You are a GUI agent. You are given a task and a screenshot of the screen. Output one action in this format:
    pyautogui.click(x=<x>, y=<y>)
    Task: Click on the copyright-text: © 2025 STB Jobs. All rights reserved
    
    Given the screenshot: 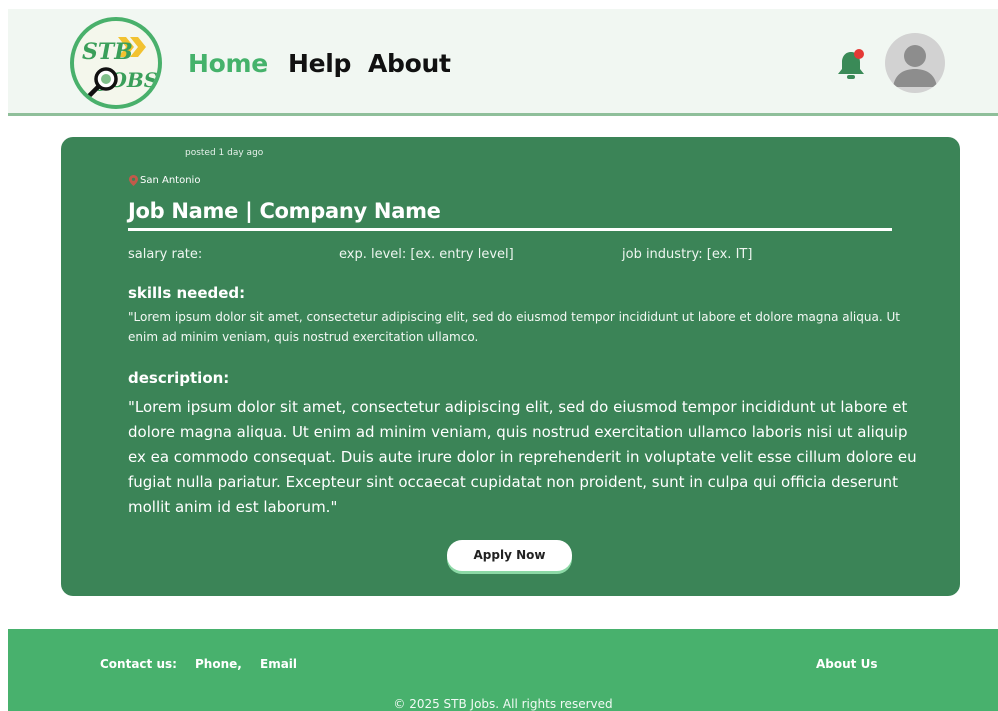 What is the action you would take?
    pyautogui.click(x=503, y=704)
    